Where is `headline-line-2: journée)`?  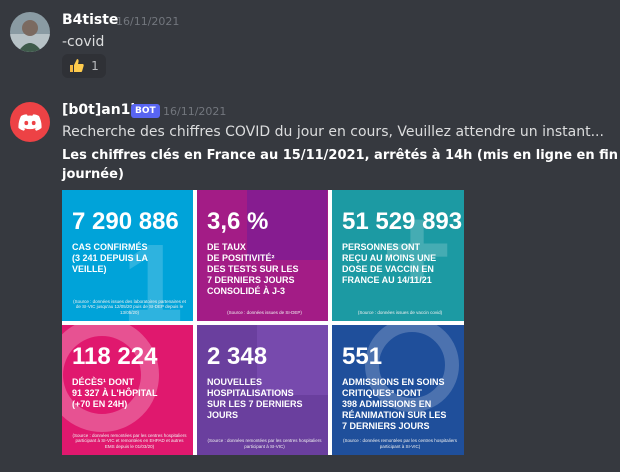
headline-line-2: journée) is located at coordinates (93, 174).